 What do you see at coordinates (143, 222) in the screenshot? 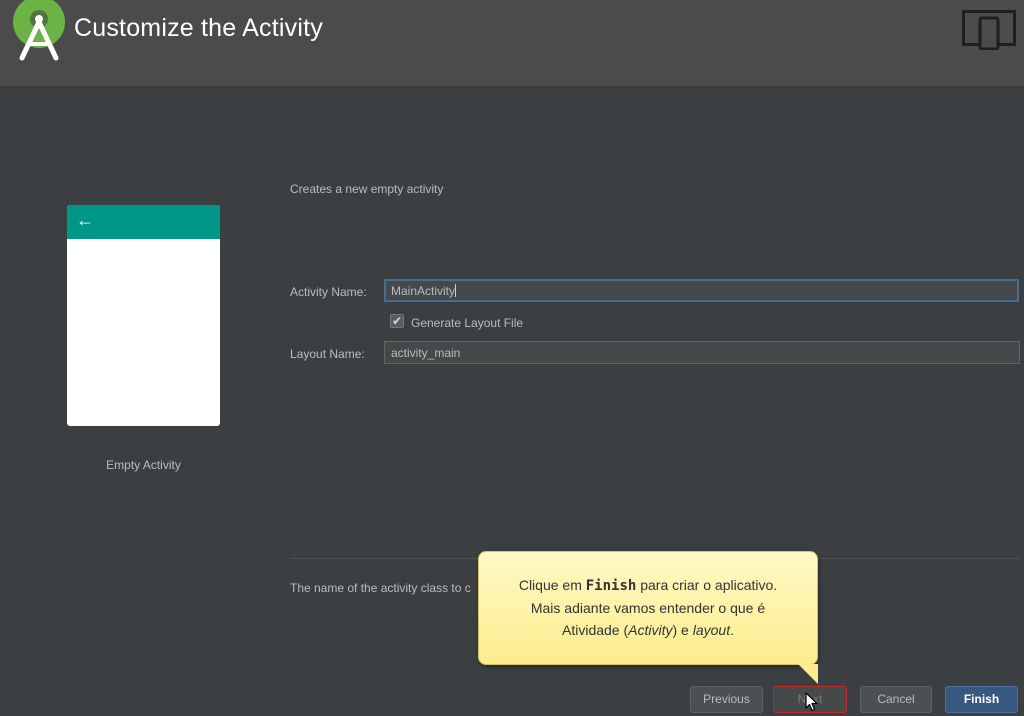
I see `preview-app-bar: ←` at bounding box center [143, 222].